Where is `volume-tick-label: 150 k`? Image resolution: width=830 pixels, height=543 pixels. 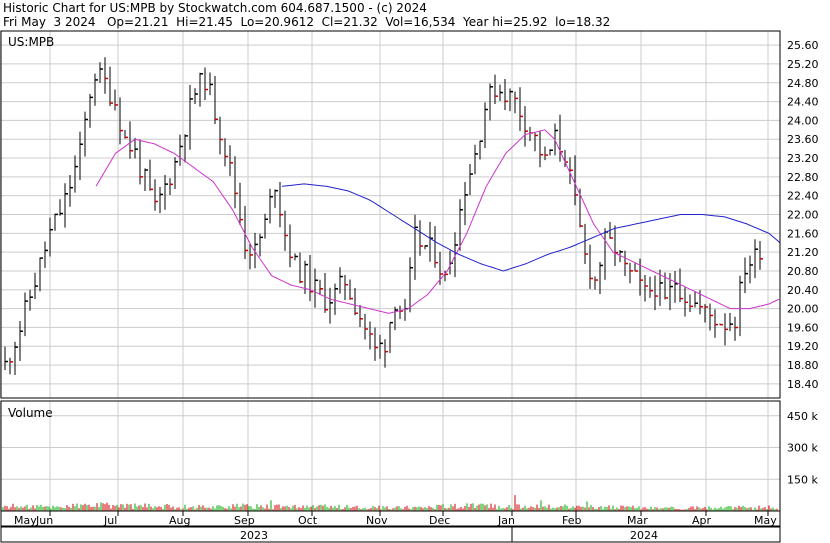
volume-tick-label: 150 k is located at coordinates (802, 479).